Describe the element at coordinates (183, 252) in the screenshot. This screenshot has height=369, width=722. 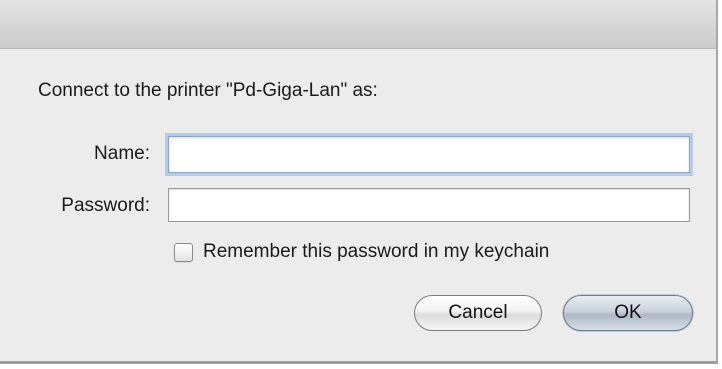
I see `remember-password-checkbox` at that location.